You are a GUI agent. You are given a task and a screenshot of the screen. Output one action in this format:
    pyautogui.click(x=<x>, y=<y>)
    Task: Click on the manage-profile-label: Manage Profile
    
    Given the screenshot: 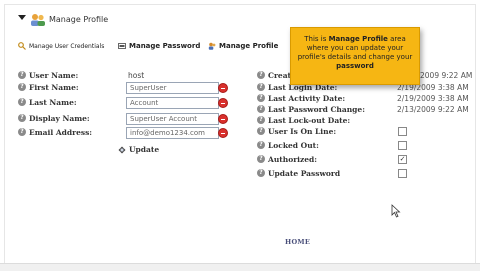 What is the action you would take?
    pyautogui.click(x=249, y=46)
    